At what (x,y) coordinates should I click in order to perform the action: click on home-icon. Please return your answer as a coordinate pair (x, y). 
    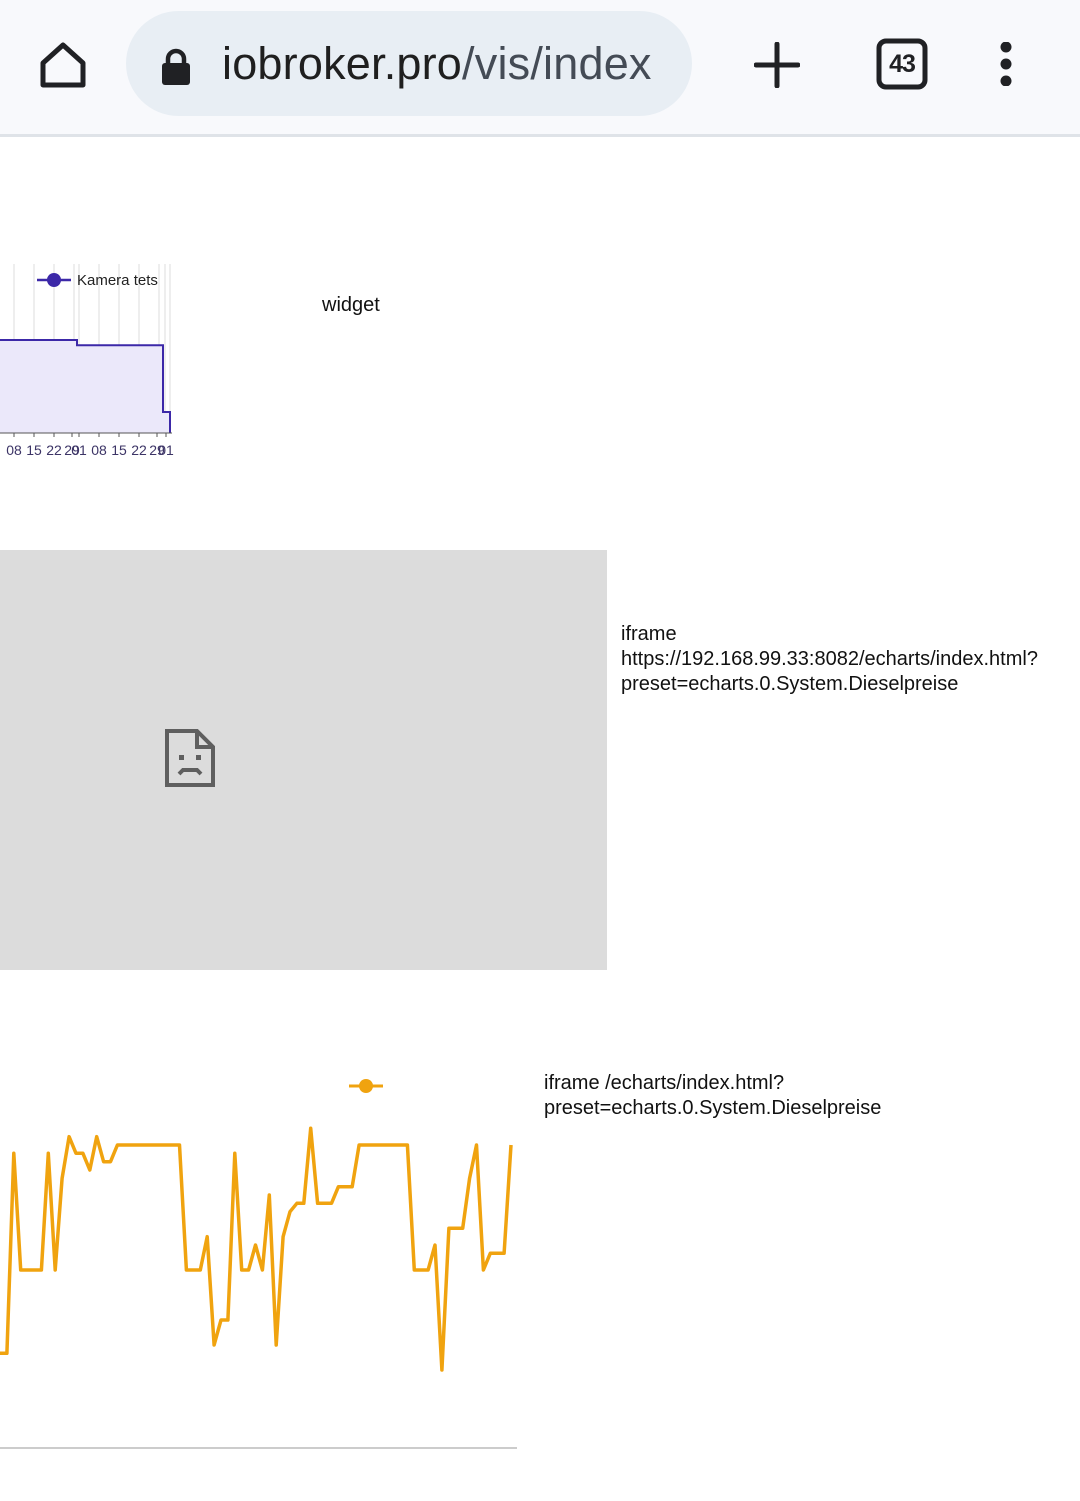
    Looking at the image, I should click on (63, 65).